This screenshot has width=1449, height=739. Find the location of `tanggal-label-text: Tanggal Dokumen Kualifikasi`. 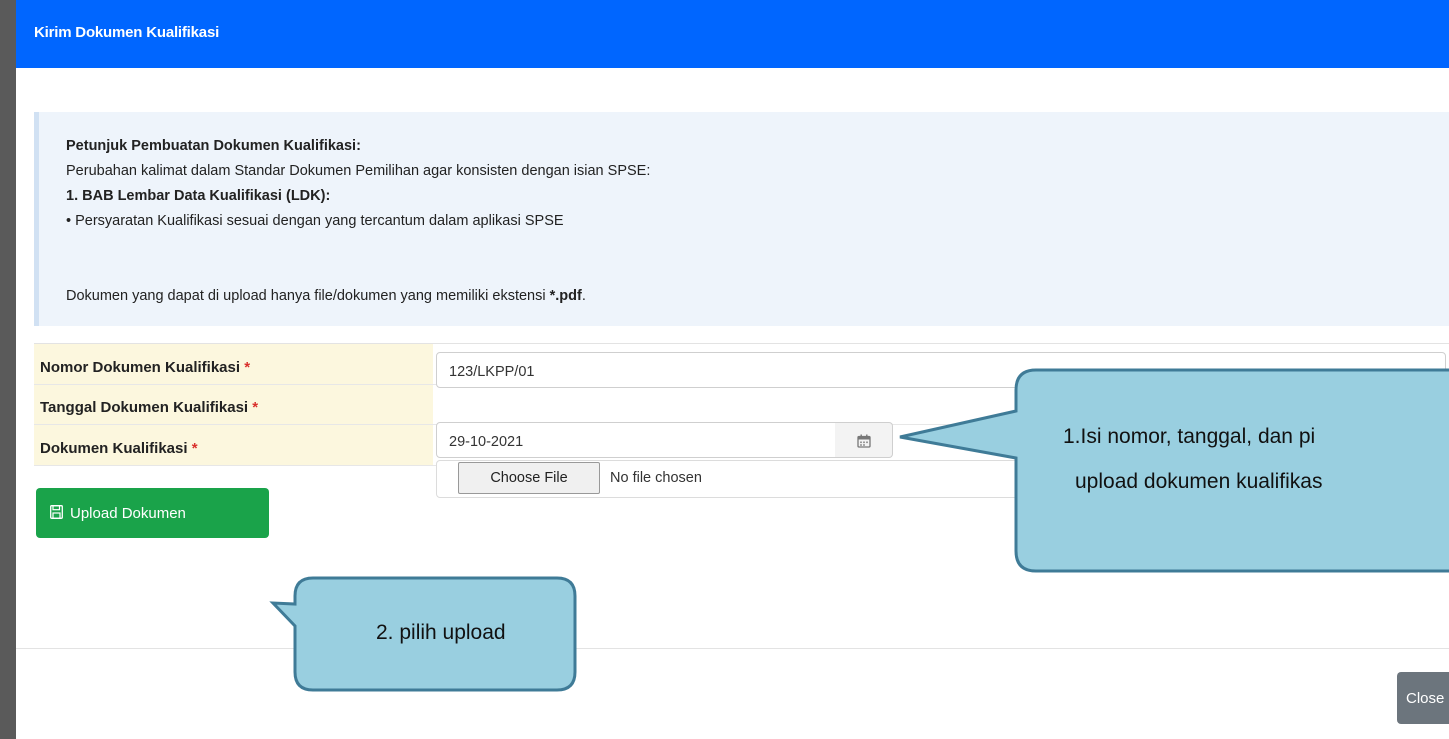

tanggal-label-text: Tanggal Dokumen Kualifikasi is located at coordinates (144, 407).